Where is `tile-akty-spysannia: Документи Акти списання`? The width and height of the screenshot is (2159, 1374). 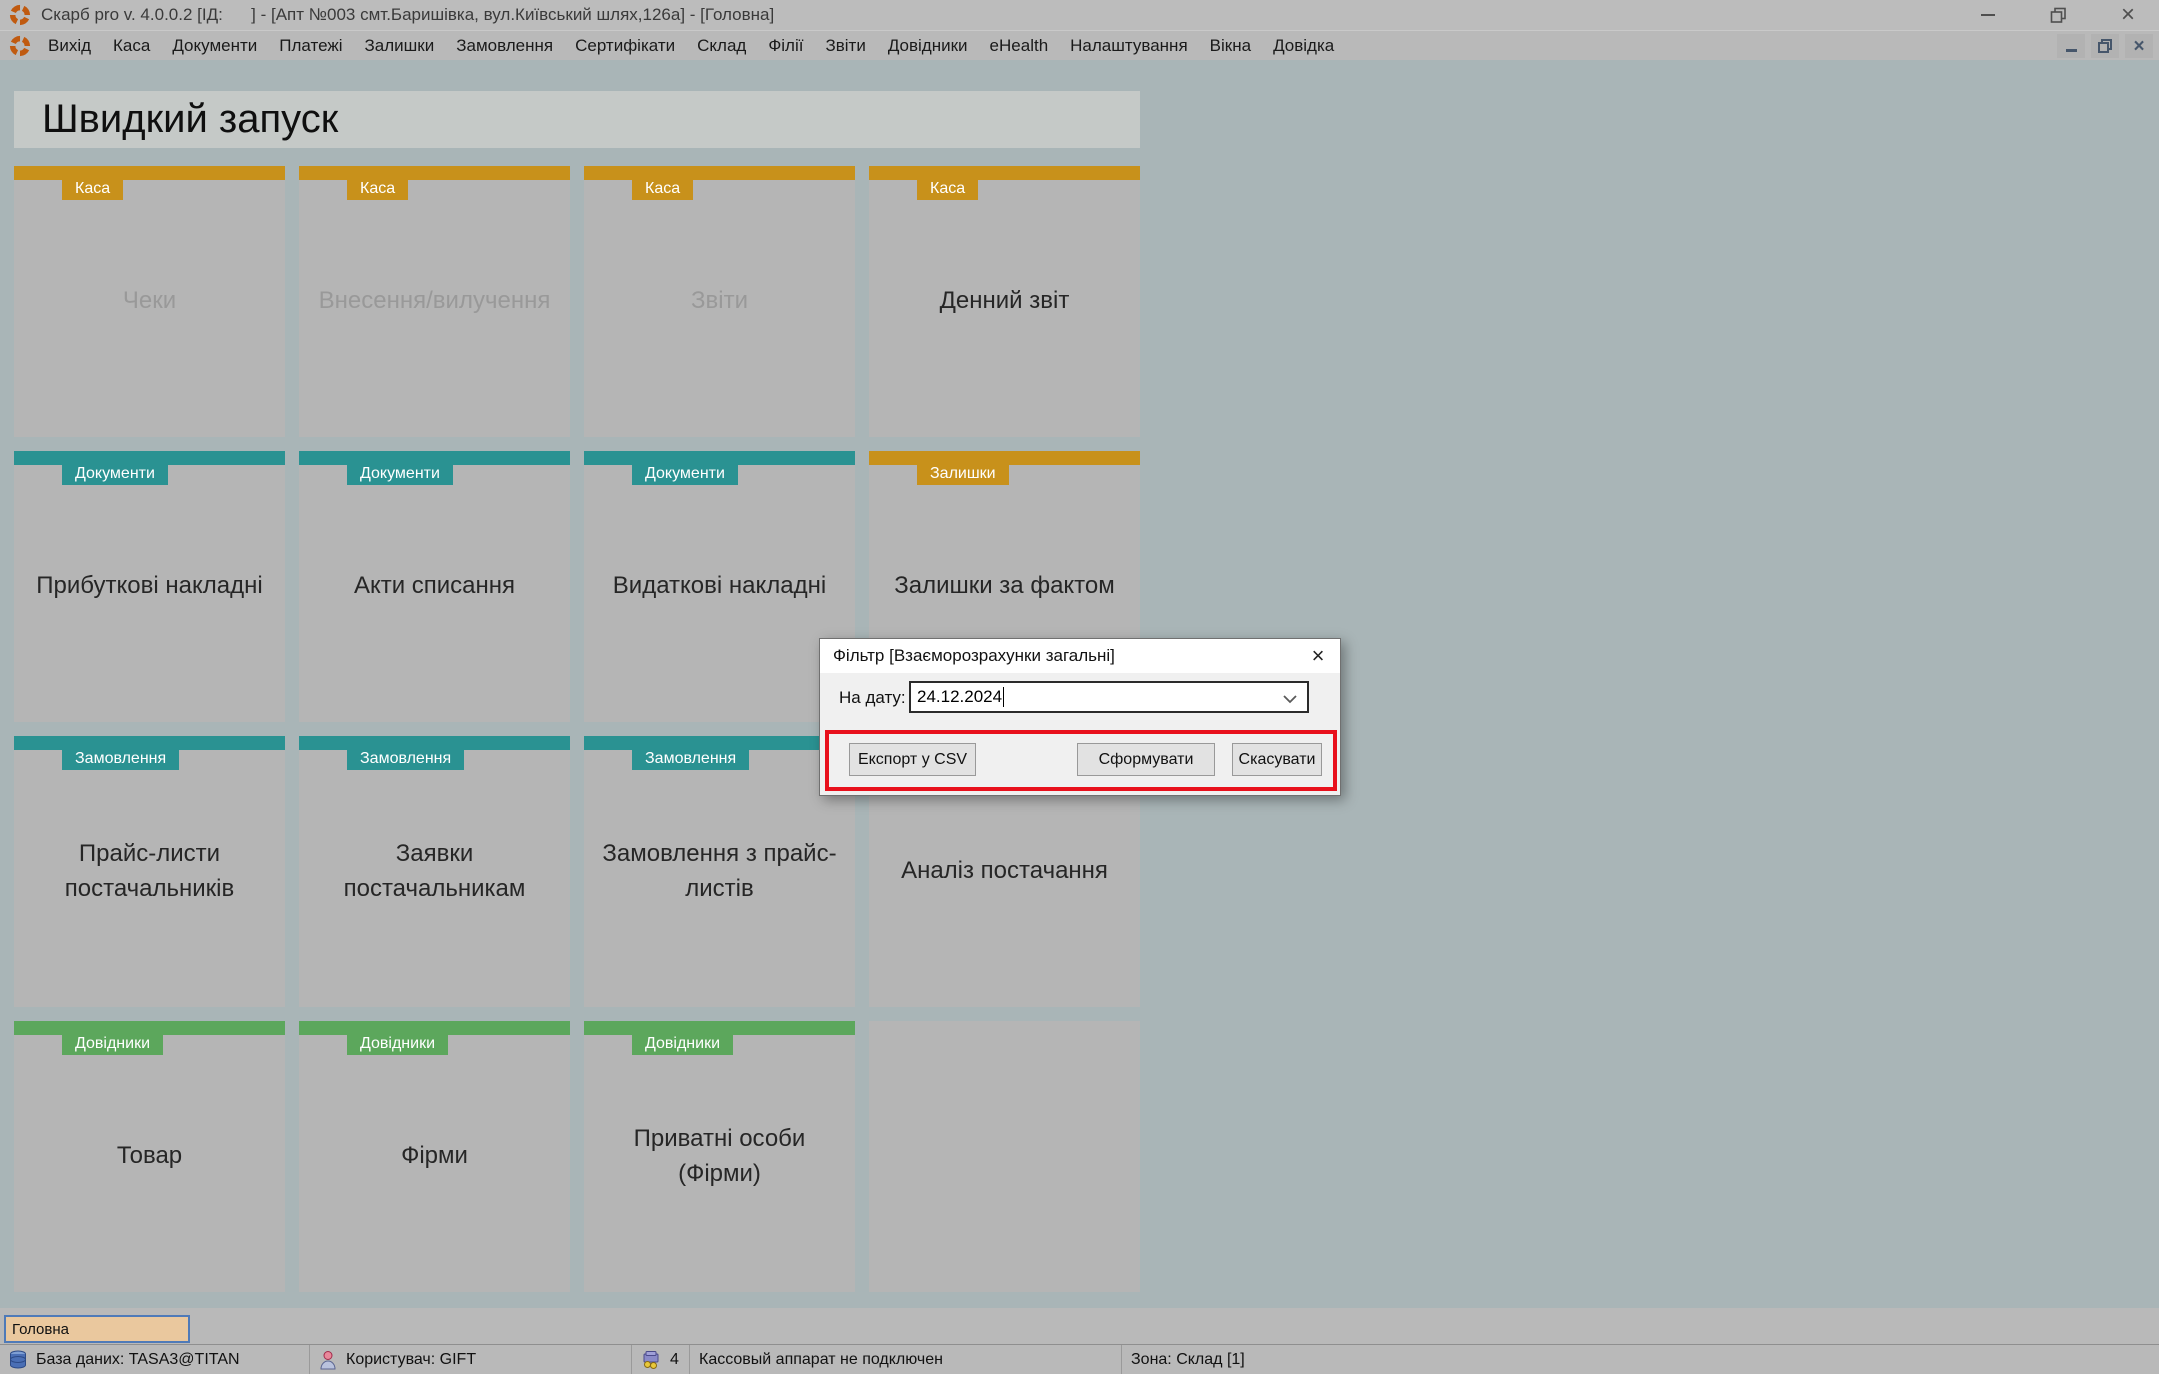 tile-akty-spysannia: Документи Акти списання is located at coordinates (434, 586).